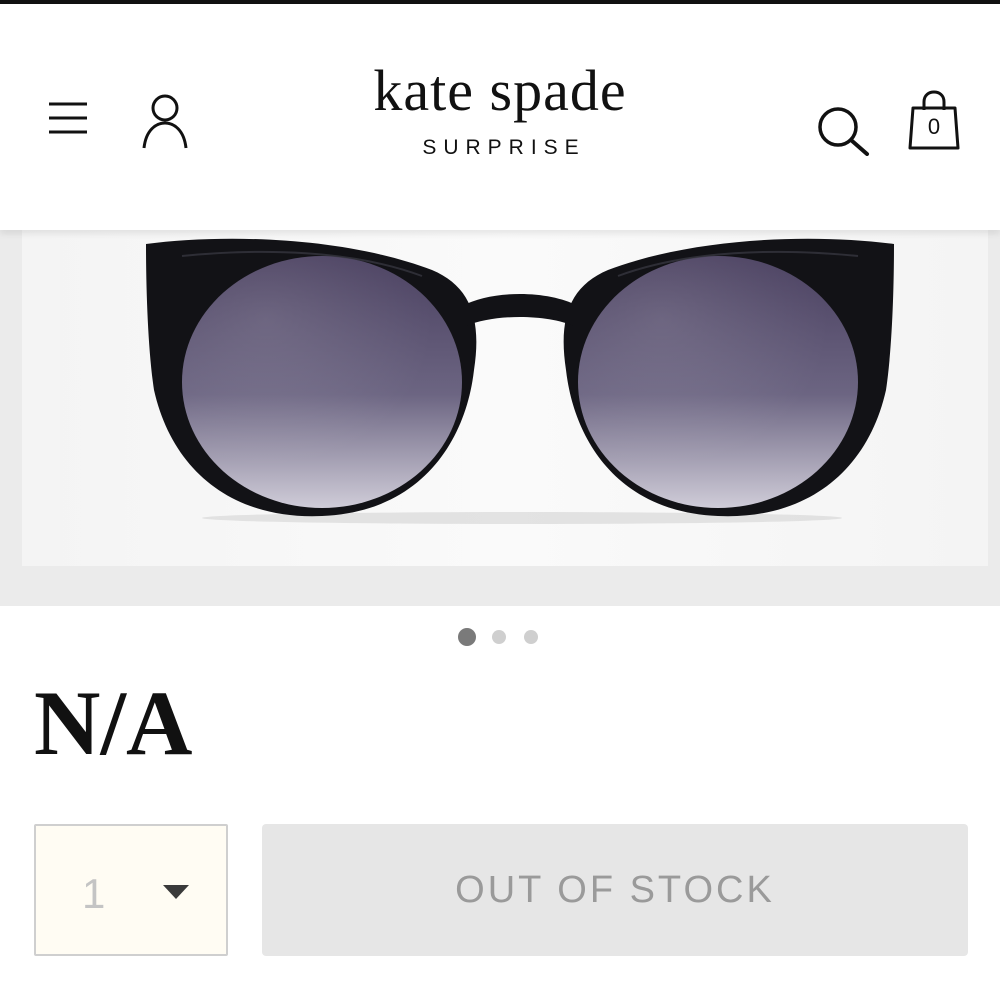 This screenshot has width=1000, height=998. I want to click on search-icon, so click(843, 130).